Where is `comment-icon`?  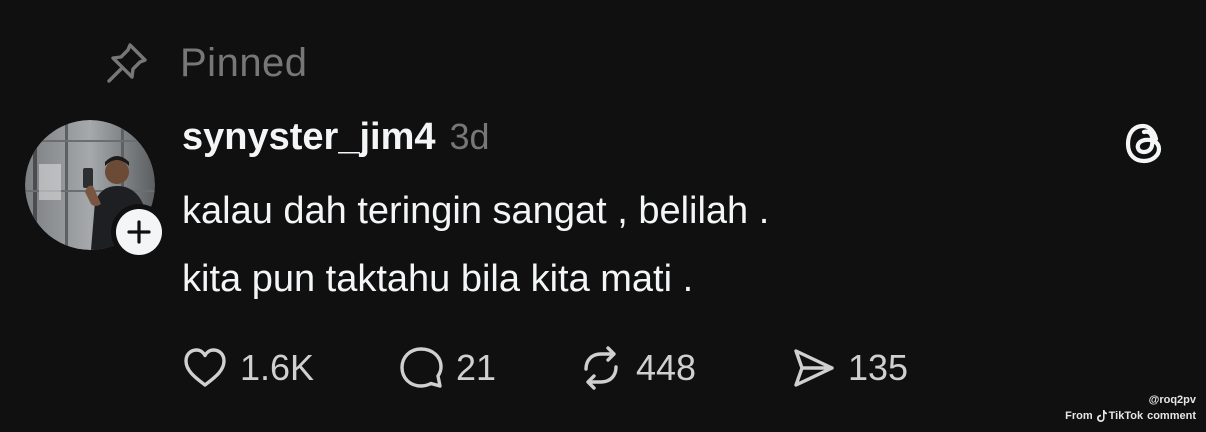 comment-icon is located at coordinates (421, 368).